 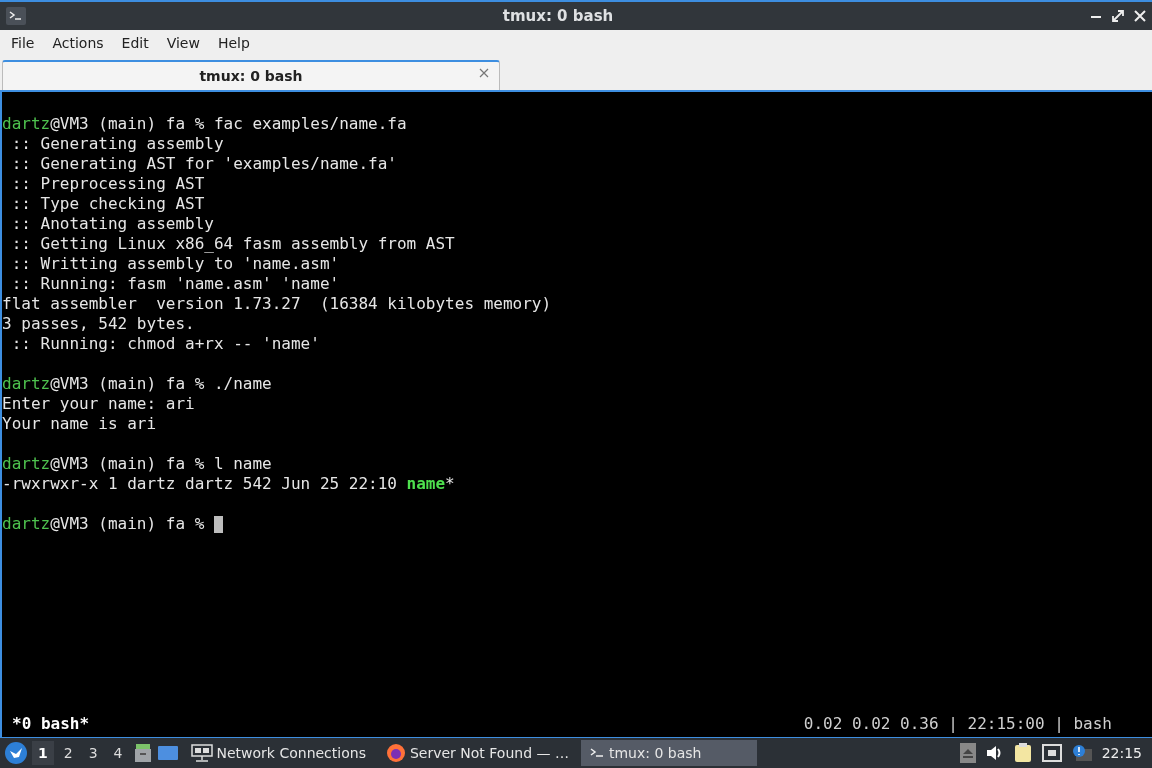 What do you see at coordinates (395, 753) in the screenshot?
I see `browser-icon` at bounding box center [395, 753].